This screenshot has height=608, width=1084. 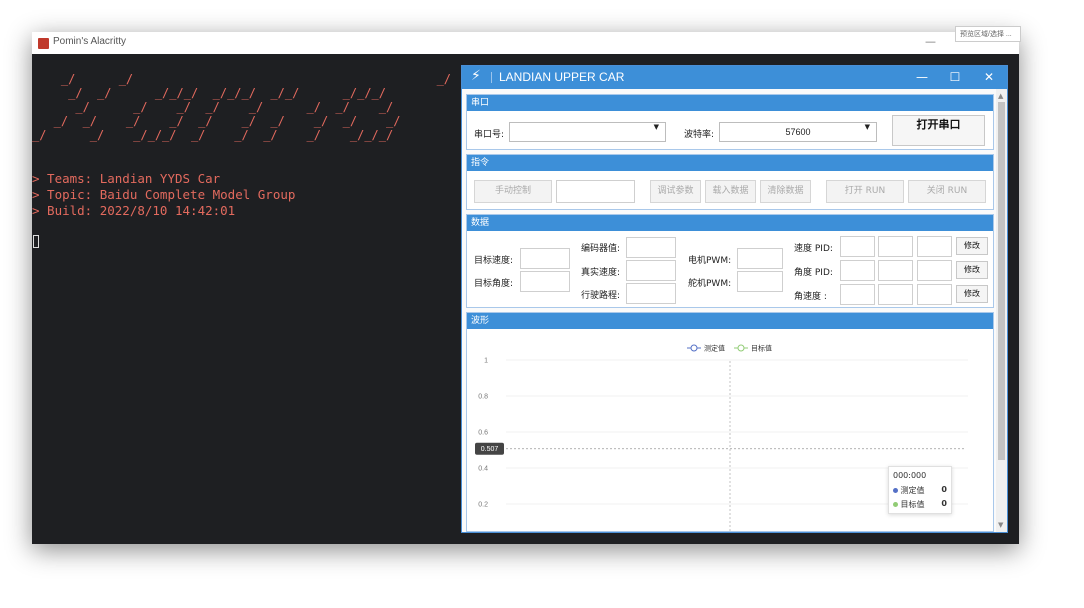 I want to click on motor-pwm-field, so click(x=760, y=258).